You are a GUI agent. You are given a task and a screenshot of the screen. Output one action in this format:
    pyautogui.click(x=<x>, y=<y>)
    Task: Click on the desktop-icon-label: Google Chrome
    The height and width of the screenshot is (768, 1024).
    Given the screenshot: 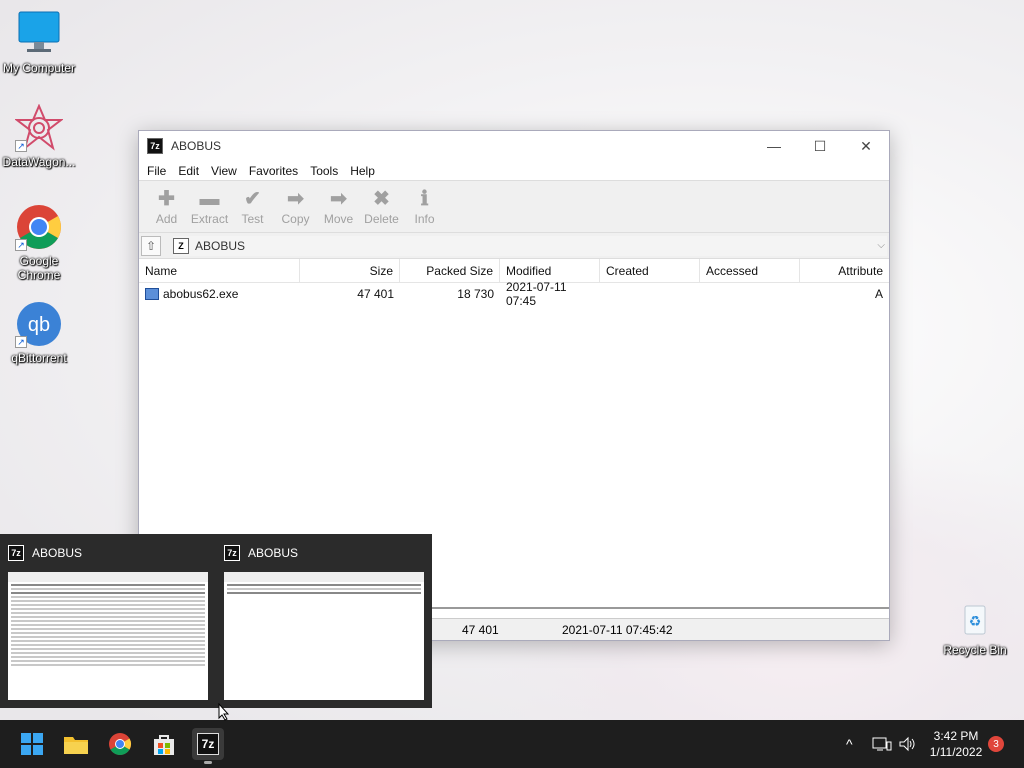 What is the action you would take?
    pyautogui.click(x=39, y=268)
    